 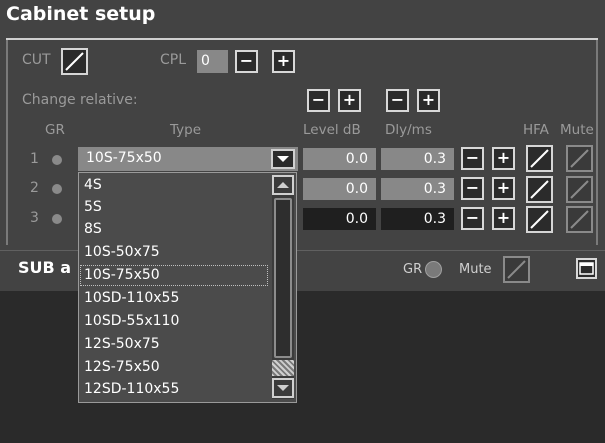 I want to click on row-3-delay-plus-button: +, so click(x=503, y=218).